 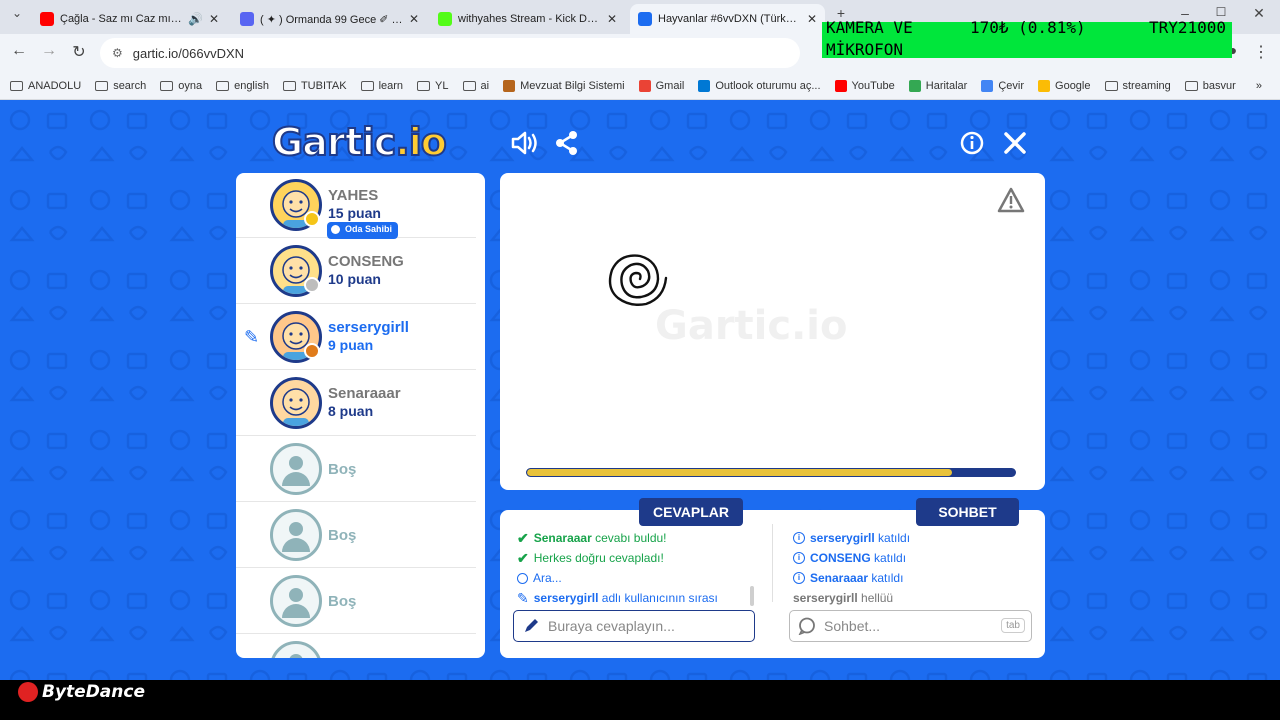 I want to click on message-user: Senaraaar, so click(x=839, y=578).